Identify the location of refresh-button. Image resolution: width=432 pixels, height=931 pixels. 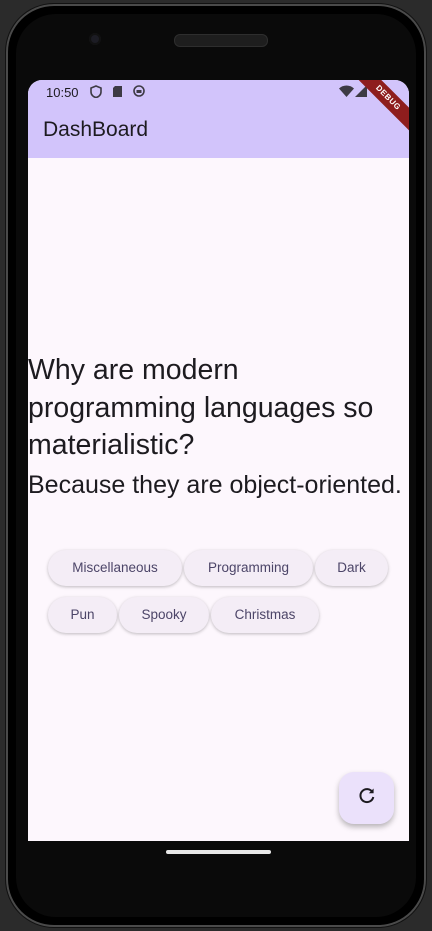
(366, 798).